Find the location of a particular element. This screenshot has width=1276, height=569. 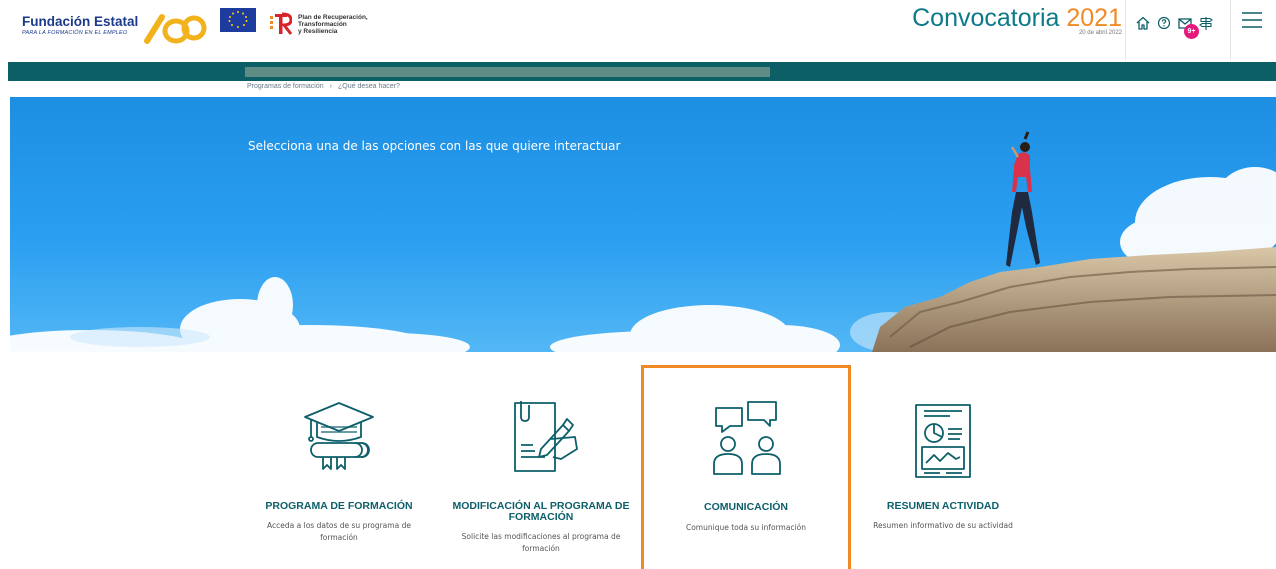

help-icon is located at coordinates (1163, 23).